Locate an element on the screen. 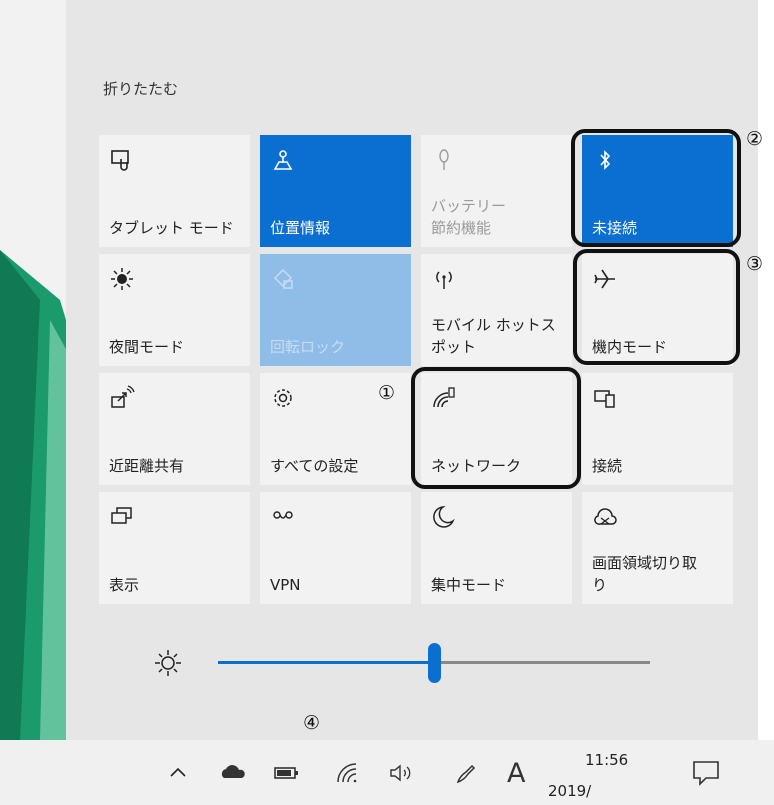 This screenshot has width=774, height=805. night-light-icon is located at coordinates (122, 279).